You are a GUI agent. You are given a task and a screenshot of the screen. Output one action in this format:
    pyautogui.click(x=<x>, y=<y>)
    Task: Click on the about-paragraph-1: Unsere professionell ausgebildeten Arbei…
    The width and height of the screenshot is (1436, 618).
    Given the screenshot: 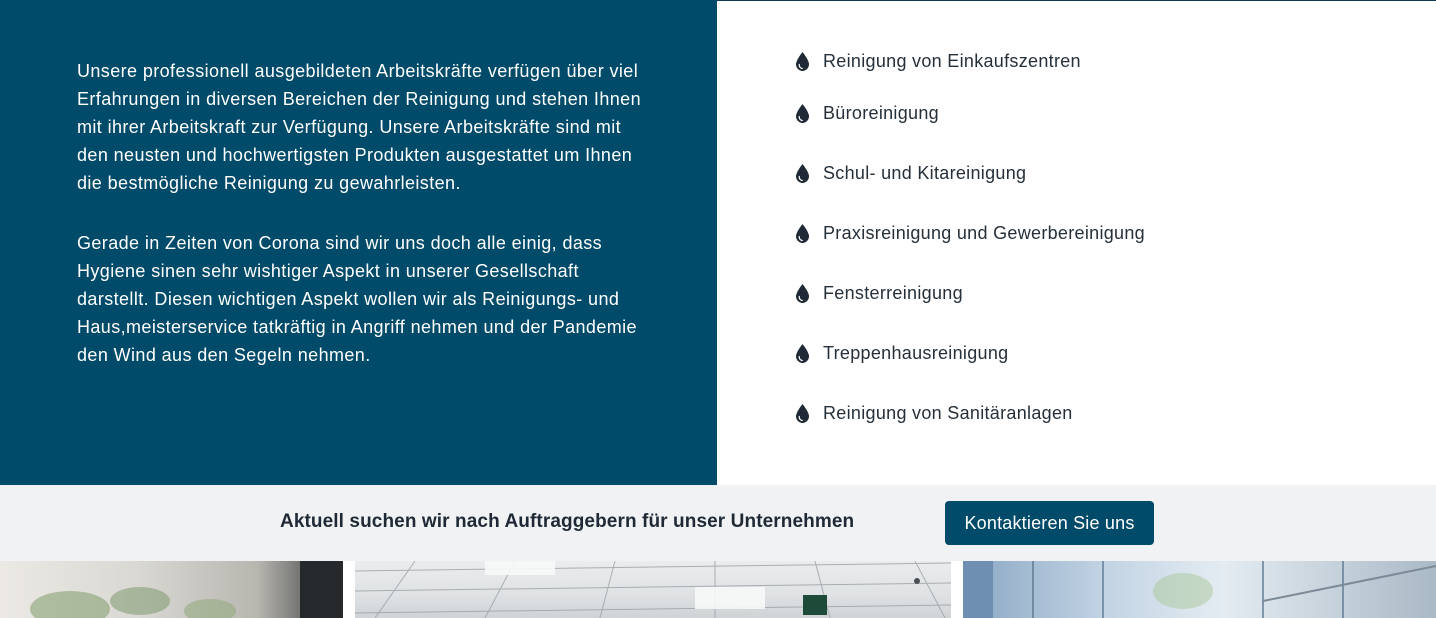 What is the action you would take?
    pyautogui.click(x=359, y=127)
    